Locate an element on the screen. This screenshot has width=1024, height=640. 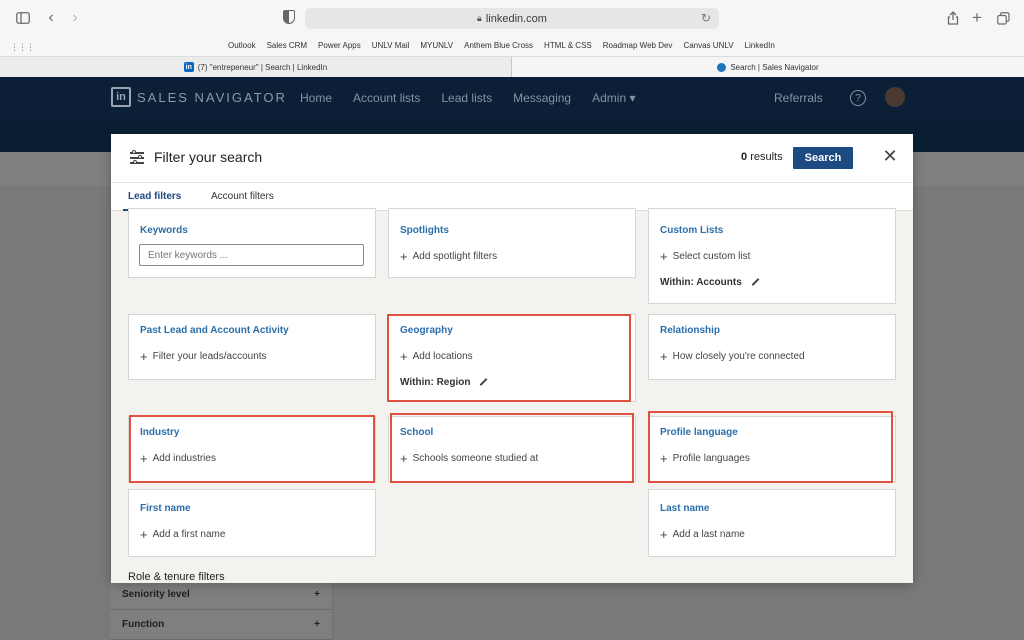
favorite-link: LinkedIn is located at coordinates (760, 45).